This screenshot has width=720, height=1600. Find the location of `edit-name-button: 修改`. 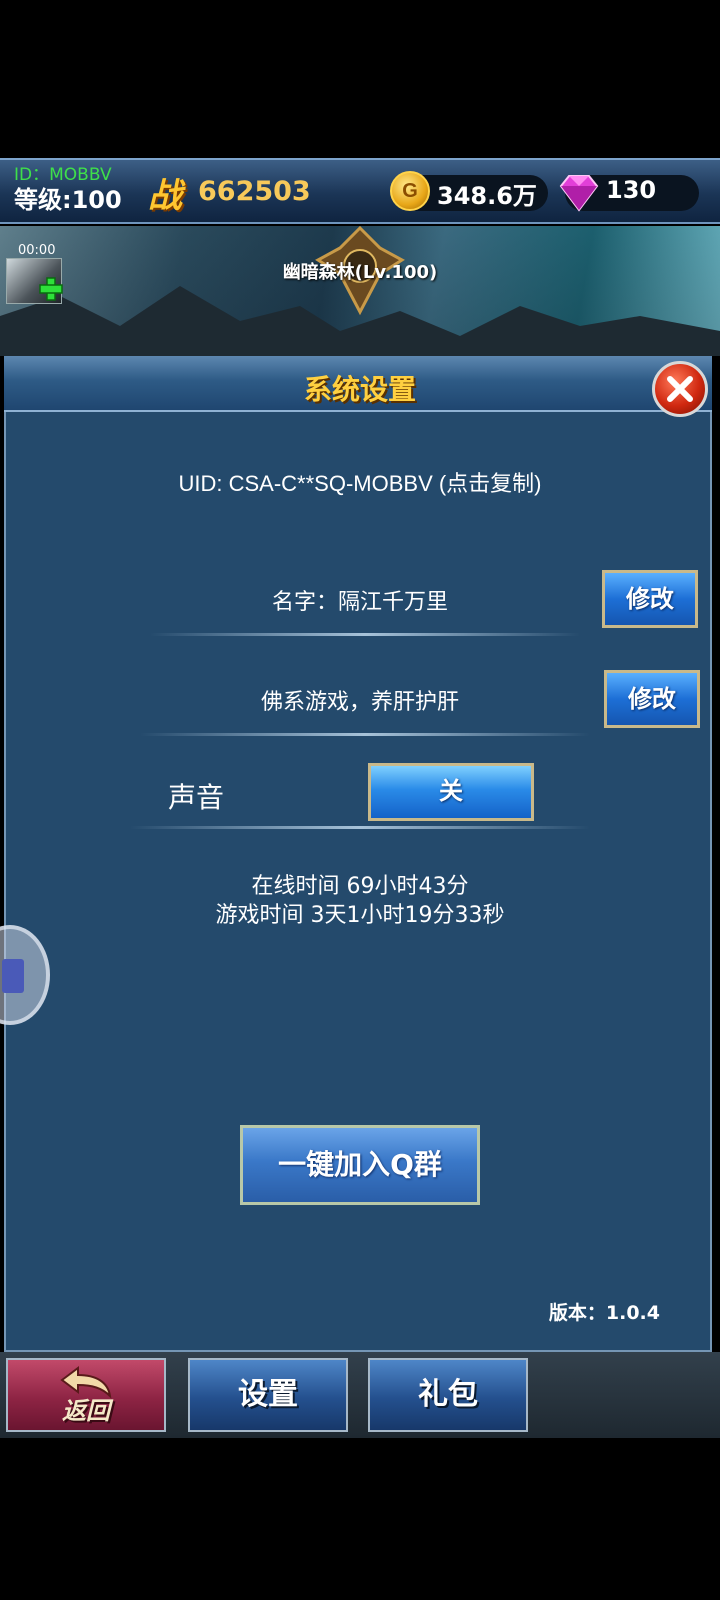

edit-name-button: 修改 is located at coordinates (650, 599).